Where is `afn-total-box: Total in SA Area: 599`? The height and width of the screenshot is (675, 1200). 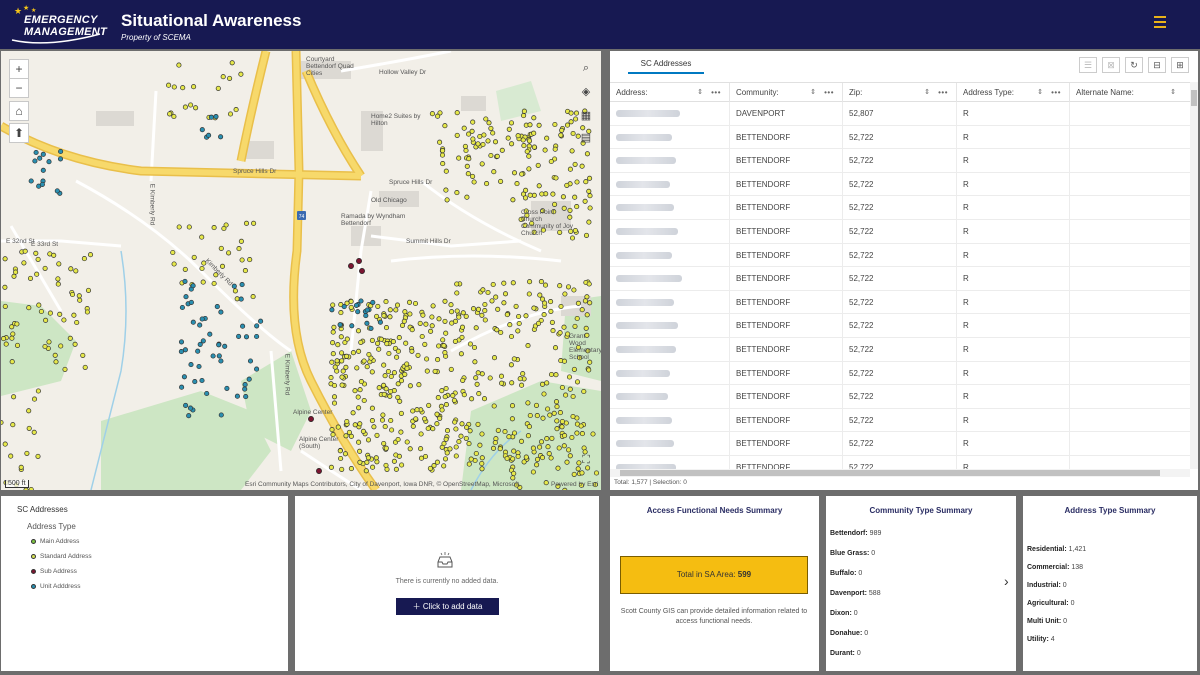
afn-total-box: Total in SA Area: 599 is located at coordinates (714, 575).